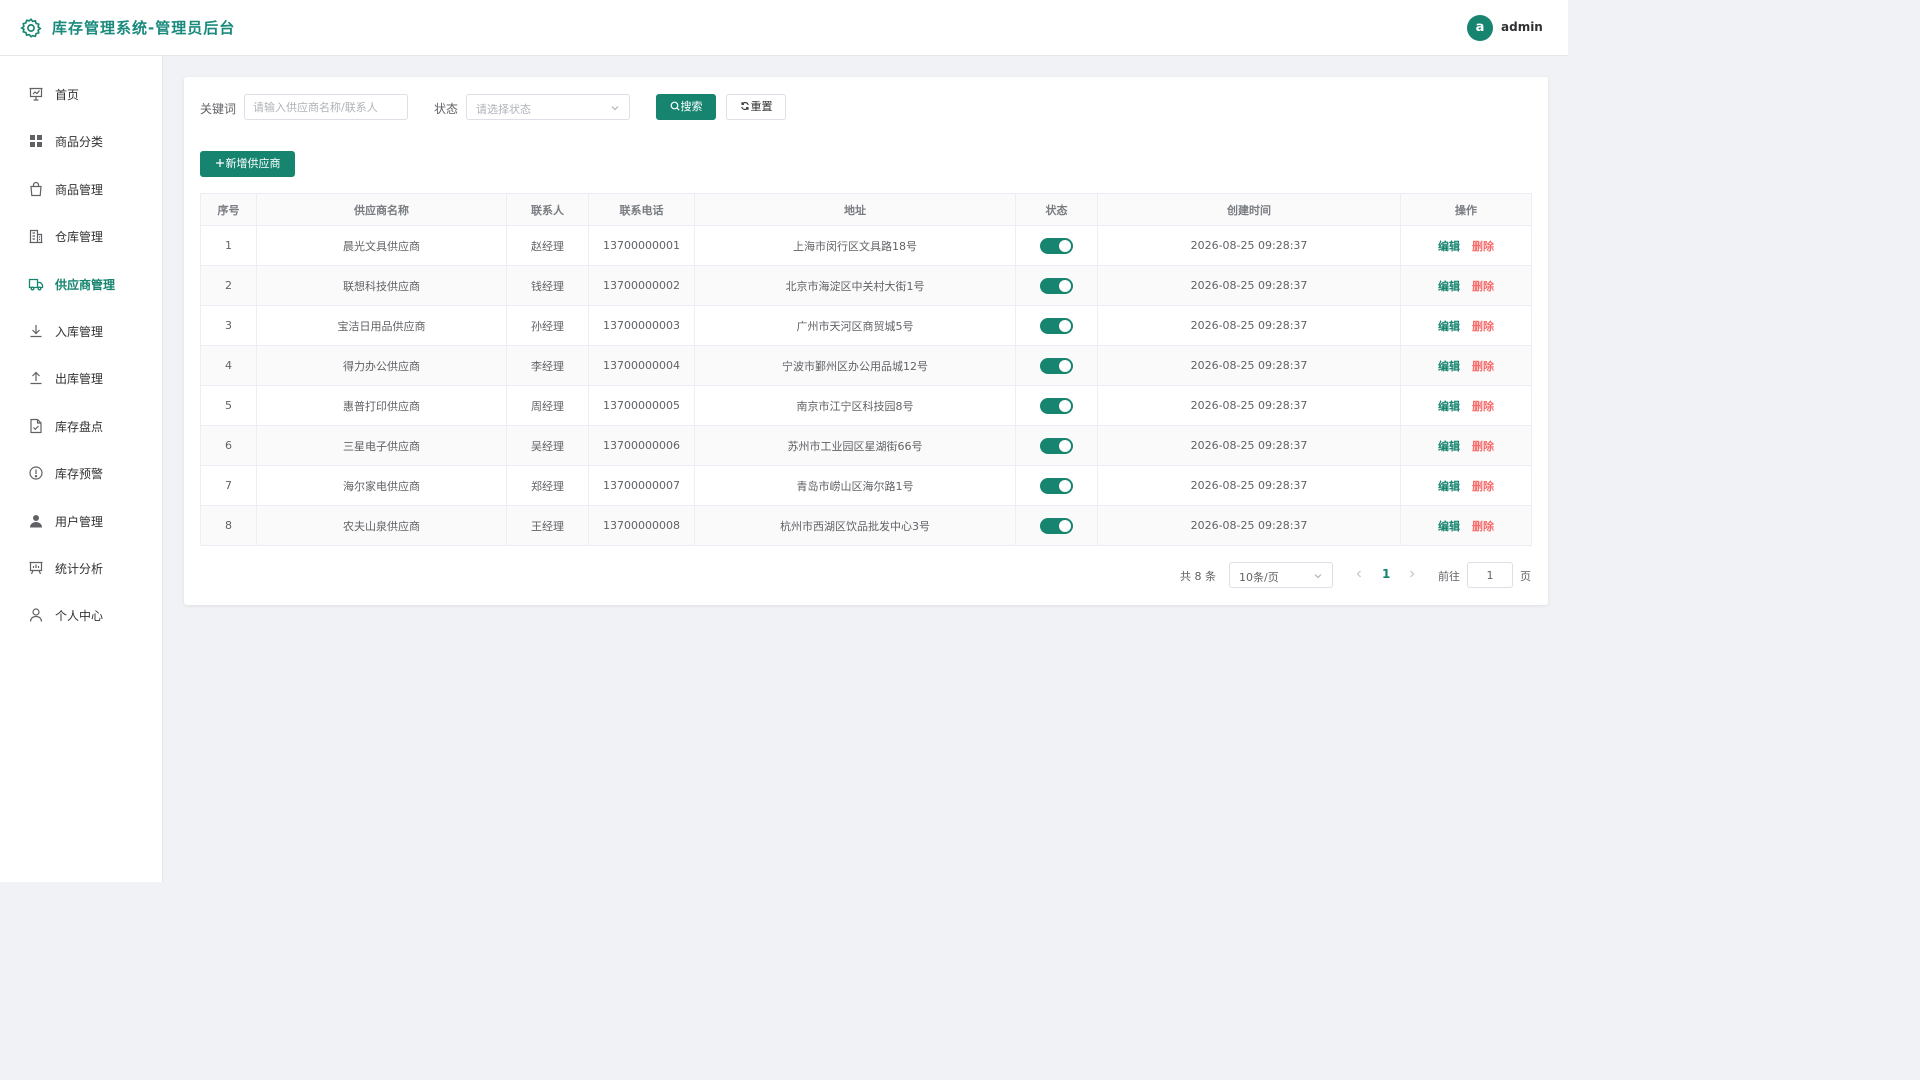 The width and height of the screenshot is (1920, 1080). What do you see at coordinates (1056, 209) in the screenshot?
I see `column-header-status: 状态` at bounding box center [1056, 209].